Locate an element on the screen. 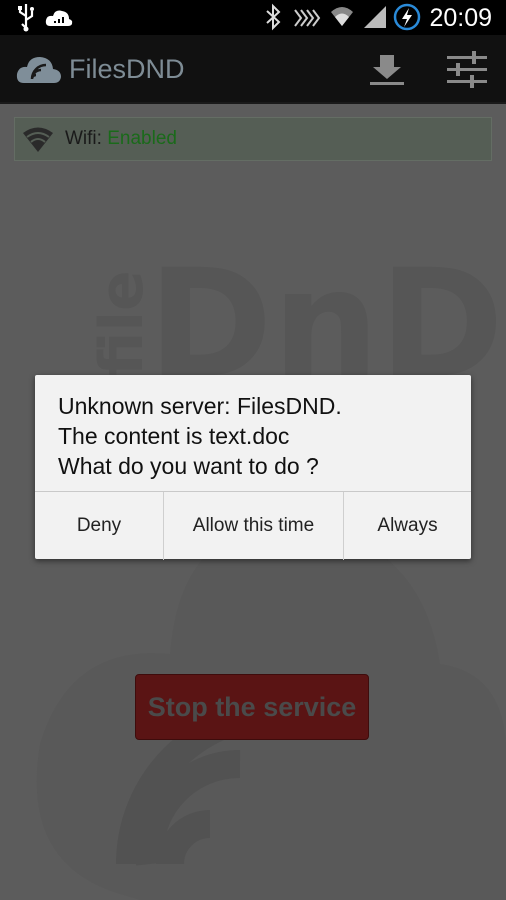 This screenshot has width=506, height=900. svg-text: file is located at coordinates (122, 323).